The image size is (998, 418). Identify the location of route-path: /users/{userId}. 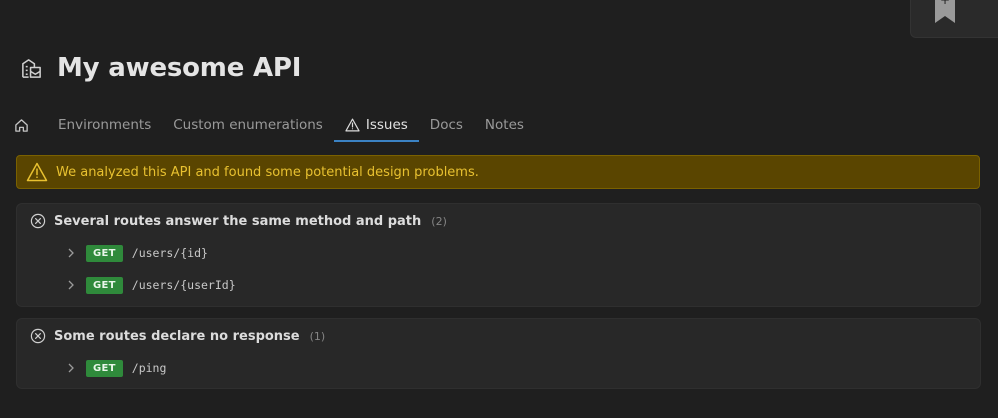
(183, 285).